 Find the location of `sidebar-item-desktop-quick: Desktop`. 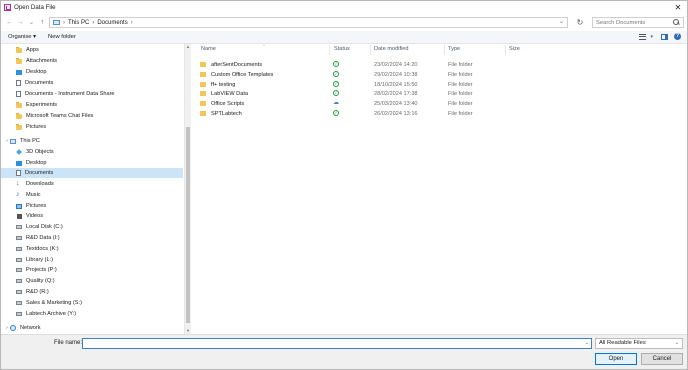

sidebar-item-desktop-quick: Desktop is located at coordinates (92, 72).